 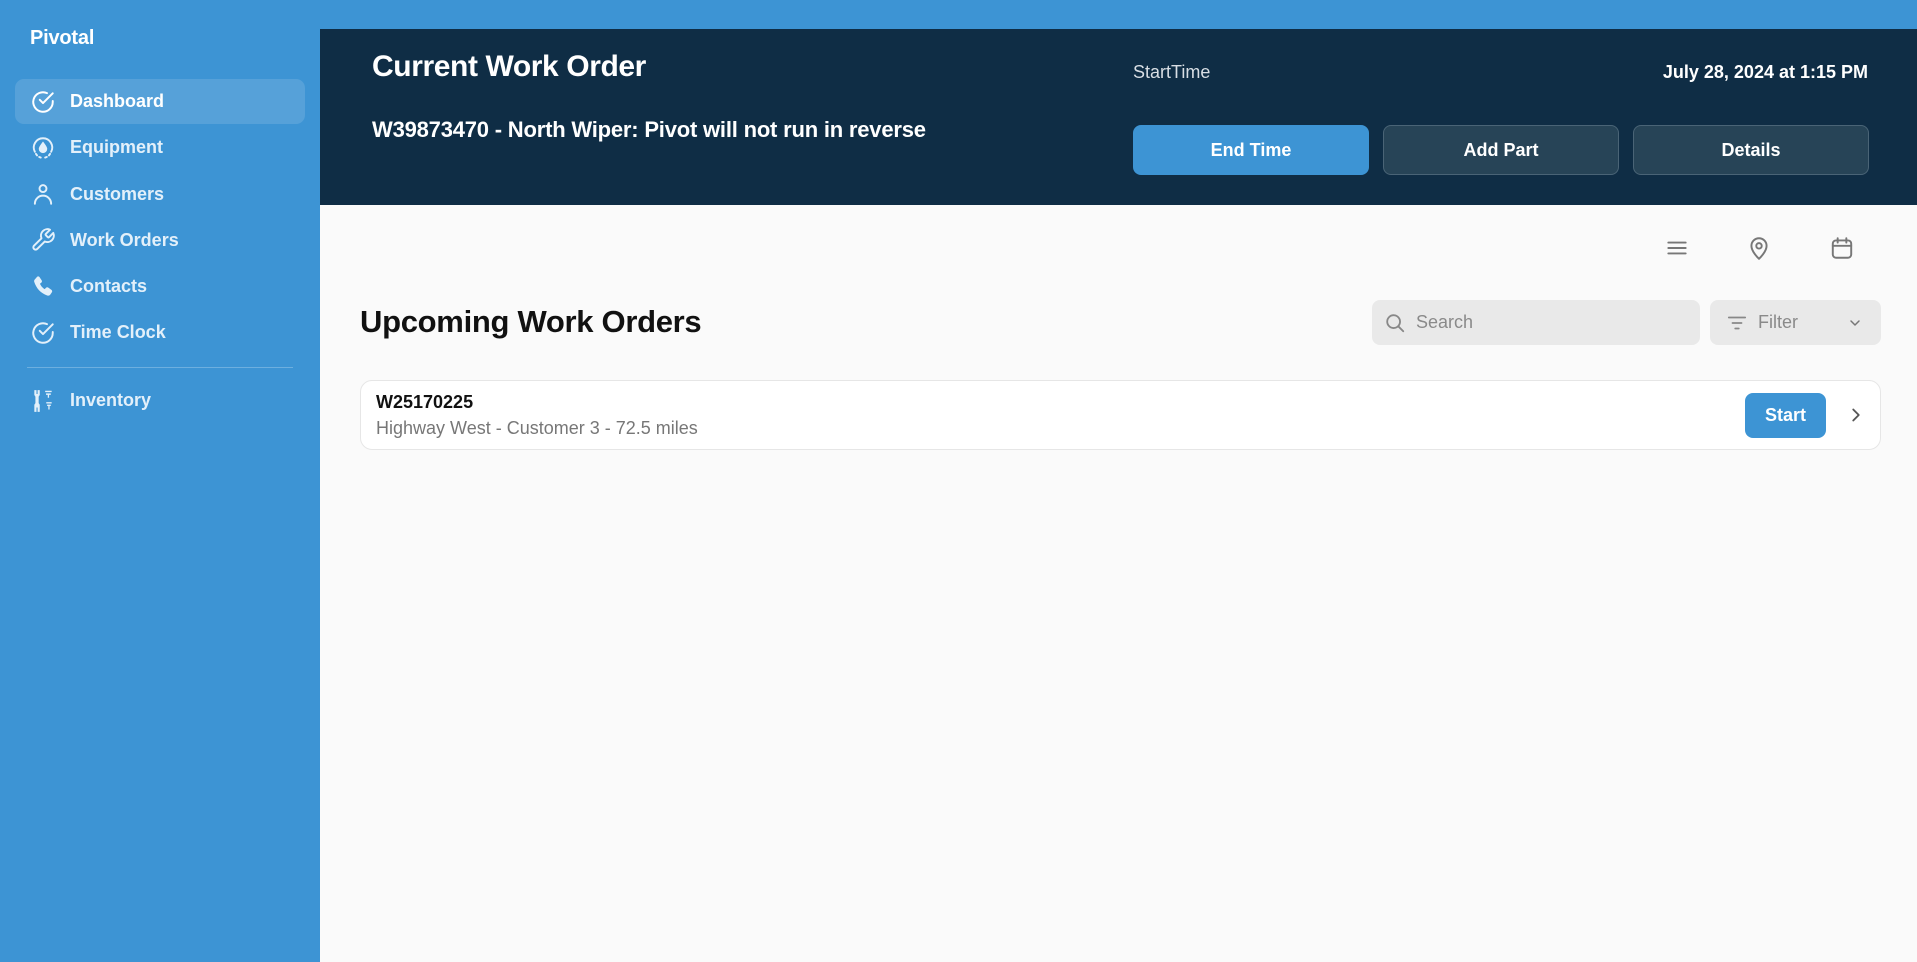 What do you see at coordinates (1855, 322) in the screenshot?
I see `chevron-down-icon` at bounding box center [1855, 322].